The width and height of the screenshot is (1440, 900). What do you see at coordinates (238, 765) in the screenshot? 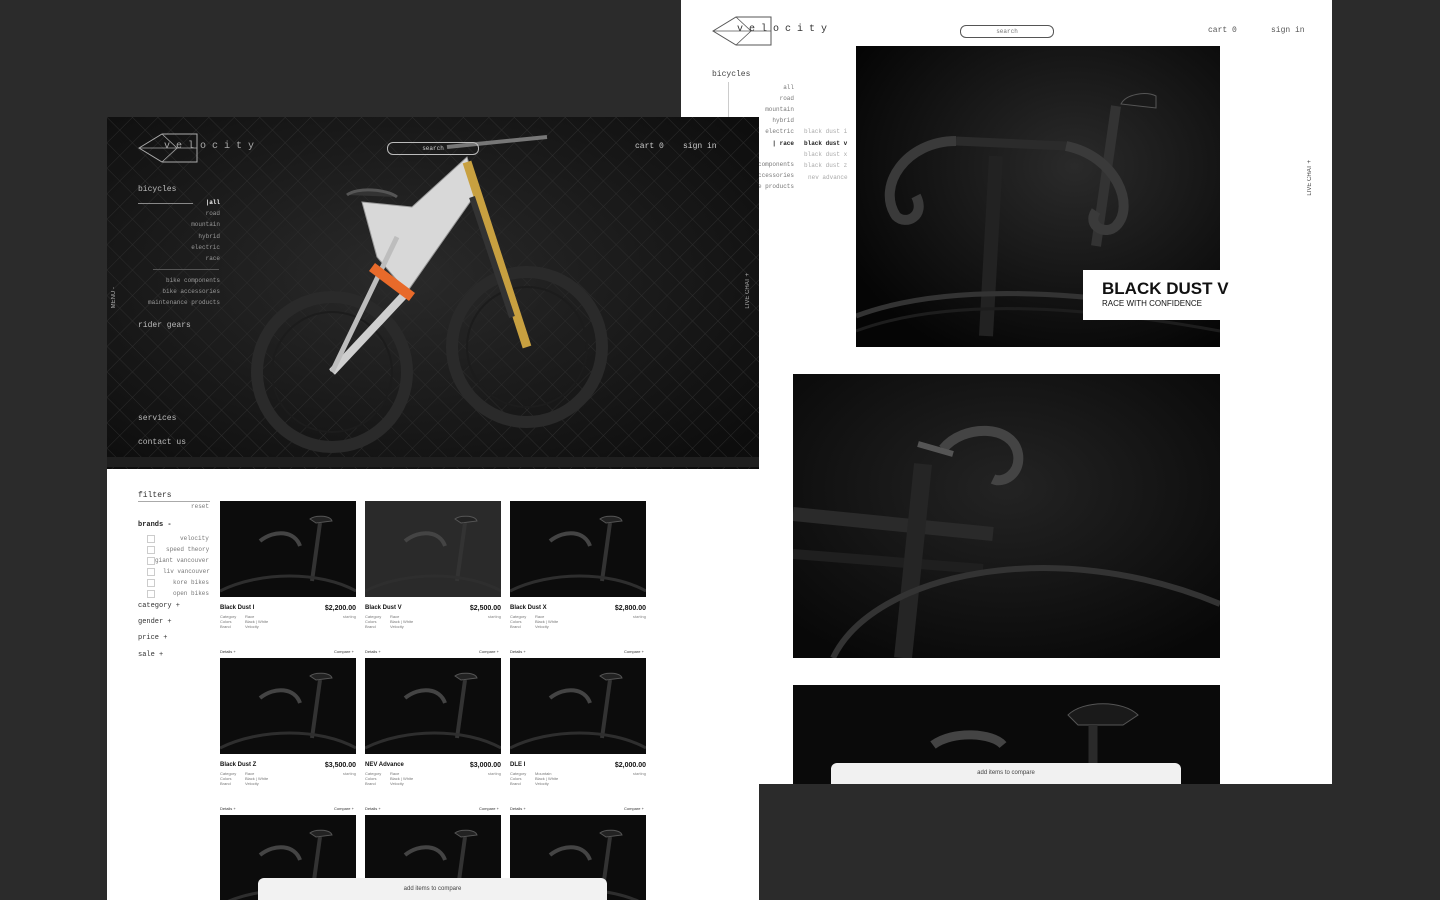
I see `product-name: Black Dust Z` at bounding box center [238, 765].